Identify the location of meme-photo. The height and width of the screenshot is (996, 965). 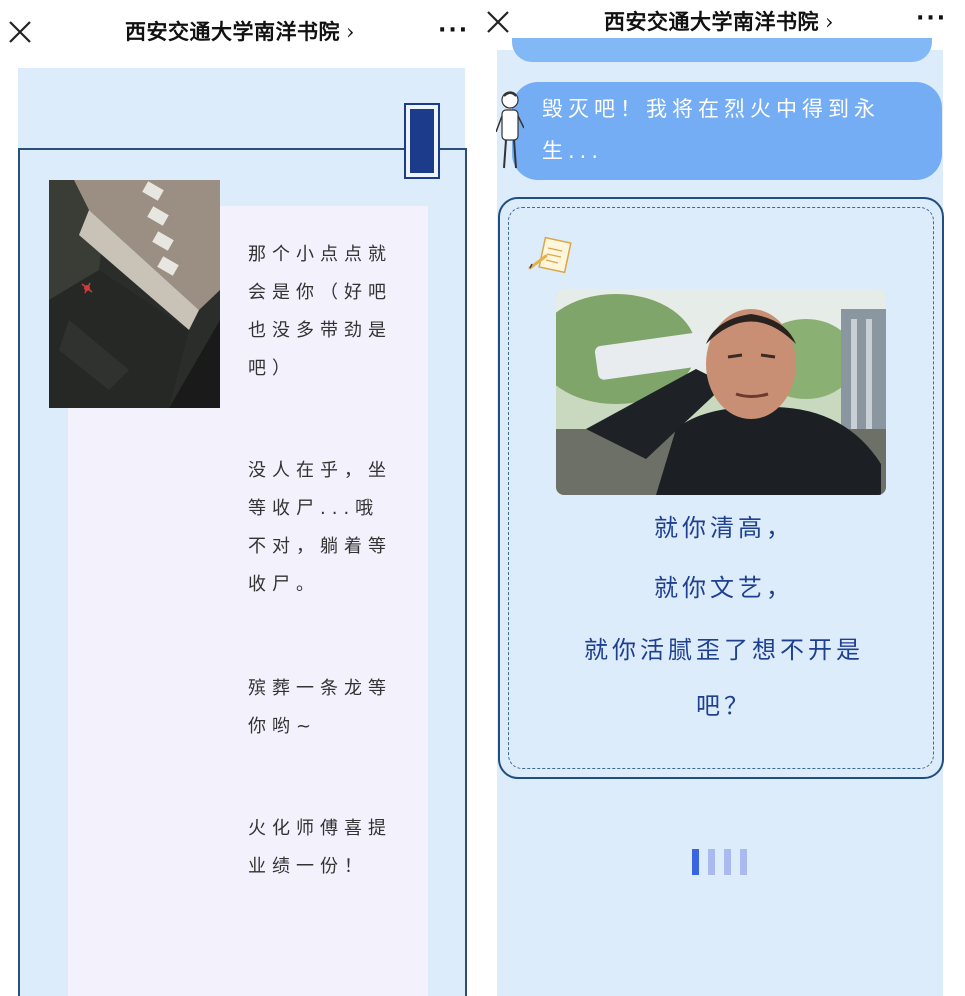
(721, 392).